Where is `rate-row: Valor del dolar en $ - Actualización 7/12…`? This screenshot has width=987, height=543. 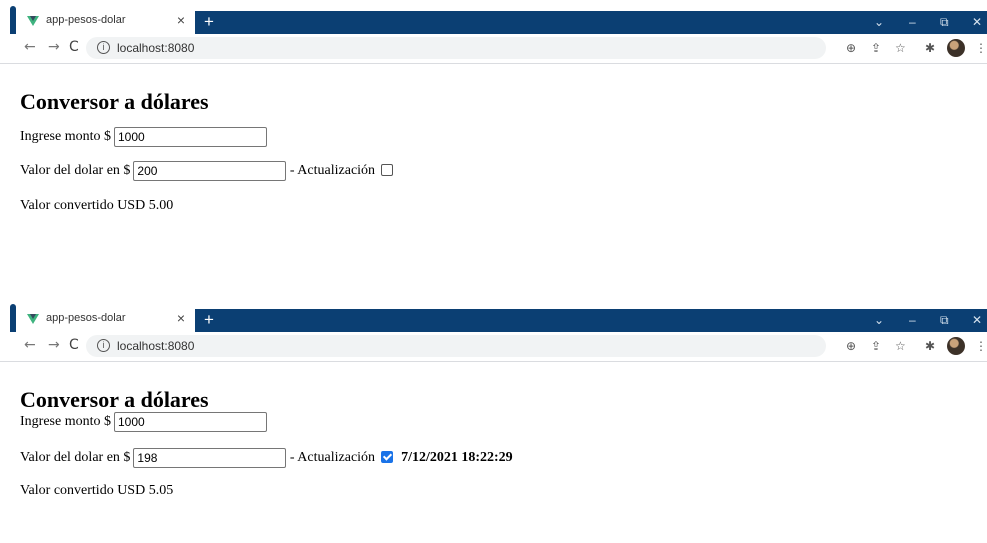 rate-row: Valor del dolar en $ - Actualización 7/12… is located at coordinates (266, 458).